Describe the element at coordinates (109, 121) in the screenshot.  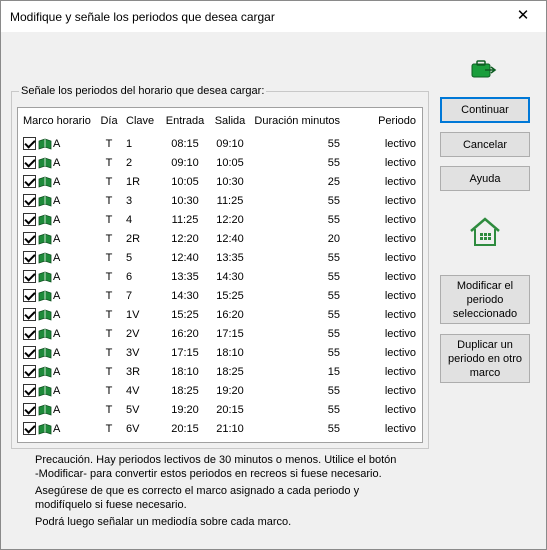
I see `column-header-dia: Día` at that location.